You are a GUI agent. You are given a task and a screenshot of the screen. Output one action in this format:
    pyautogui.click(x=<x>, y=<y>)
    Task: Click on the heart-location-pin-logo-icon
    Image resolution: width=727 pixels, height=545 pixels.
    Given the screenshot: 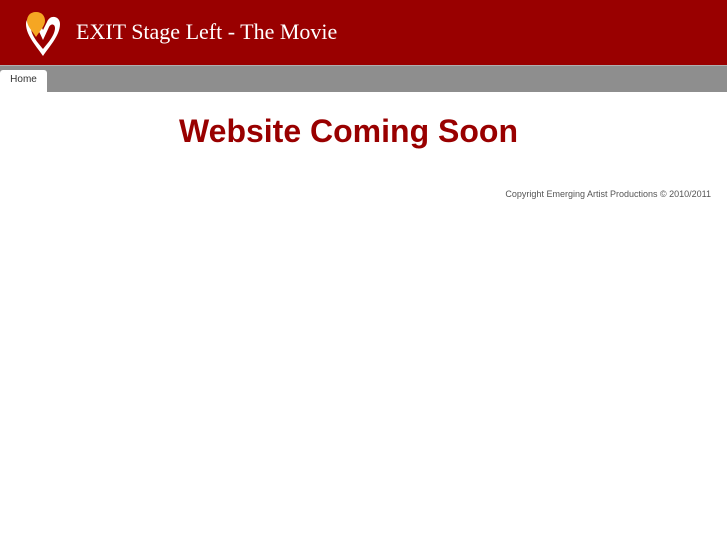 What is the action you would take?
    pyautogui.click(x=43, y=34)
    